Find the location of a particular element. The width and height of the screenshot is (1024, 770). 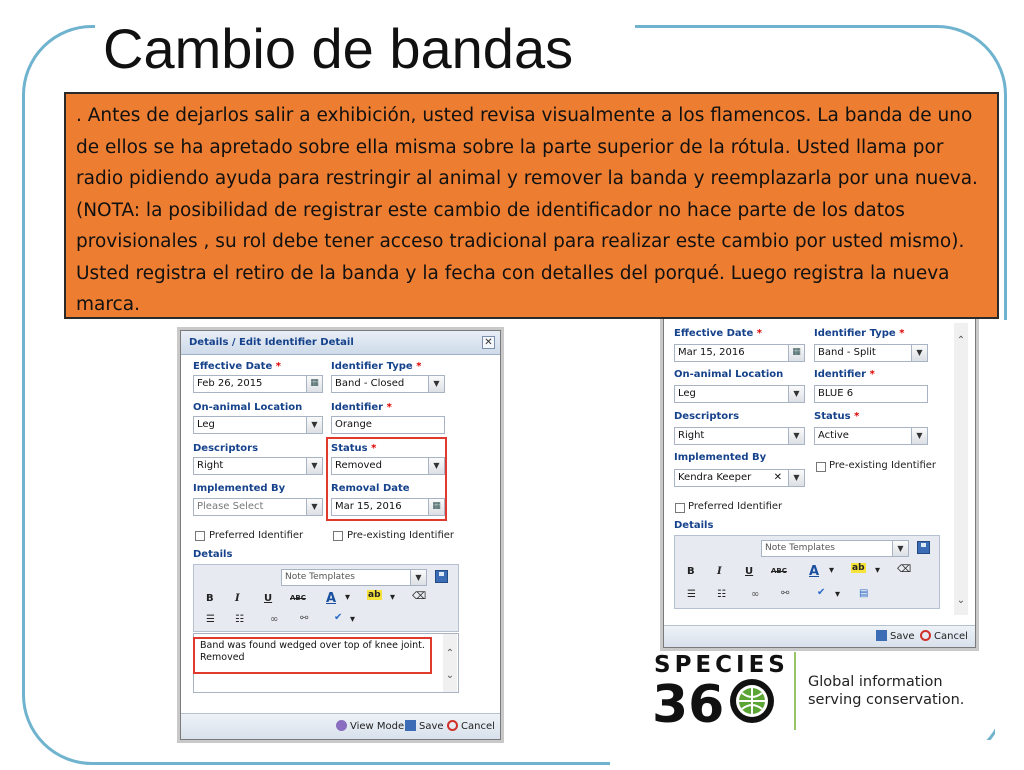

species360-logo-icon: 36 is located at coordinates (713, 701).